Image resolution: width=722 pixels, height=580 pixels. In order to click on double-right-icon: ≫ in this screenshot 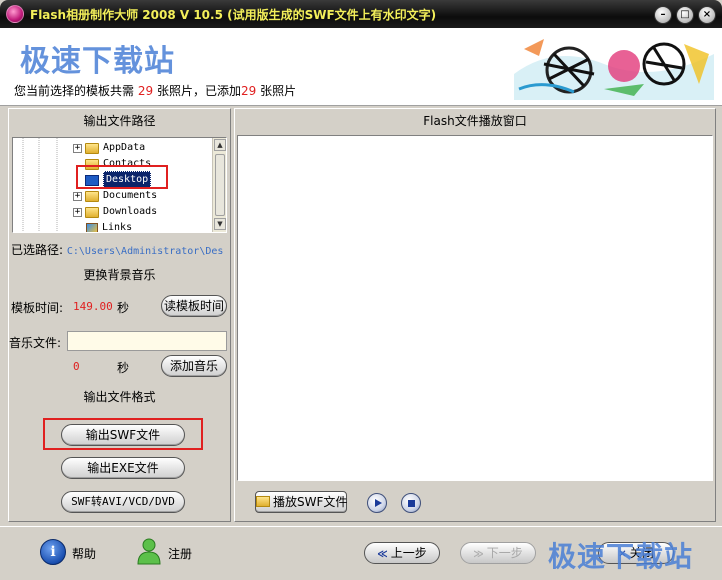, I will do `click(478, 554)`.